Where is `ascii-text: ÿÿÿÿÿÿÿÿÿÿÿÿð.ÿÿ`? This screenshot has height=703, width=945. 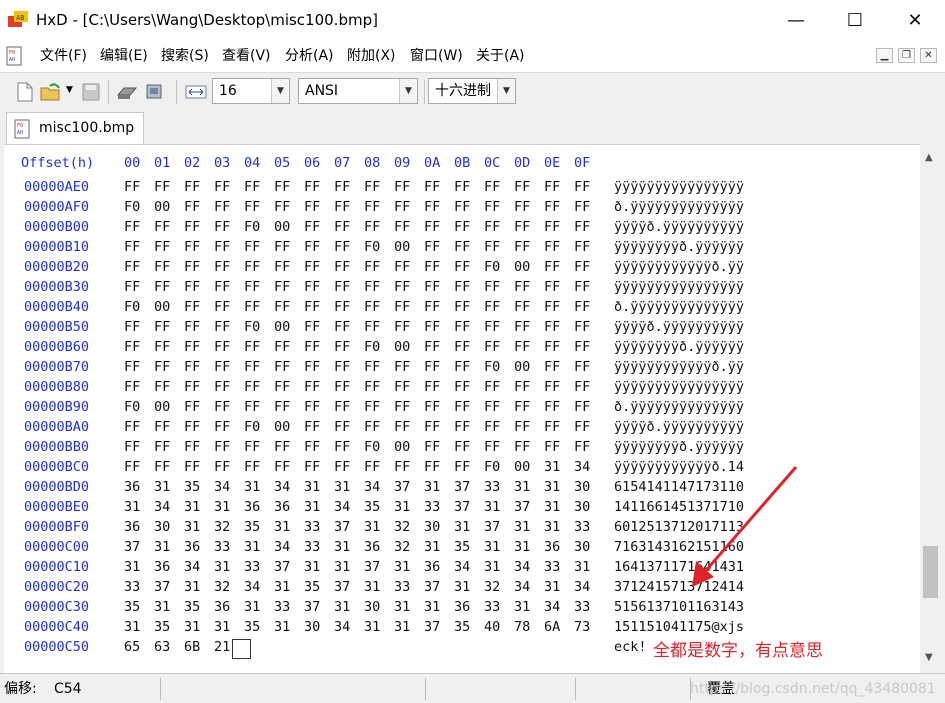
ascii-text: ÿÿÿÿÿÿÿÿÿÿÿÿð.ÿÿ is located at coordinates (679, 367).